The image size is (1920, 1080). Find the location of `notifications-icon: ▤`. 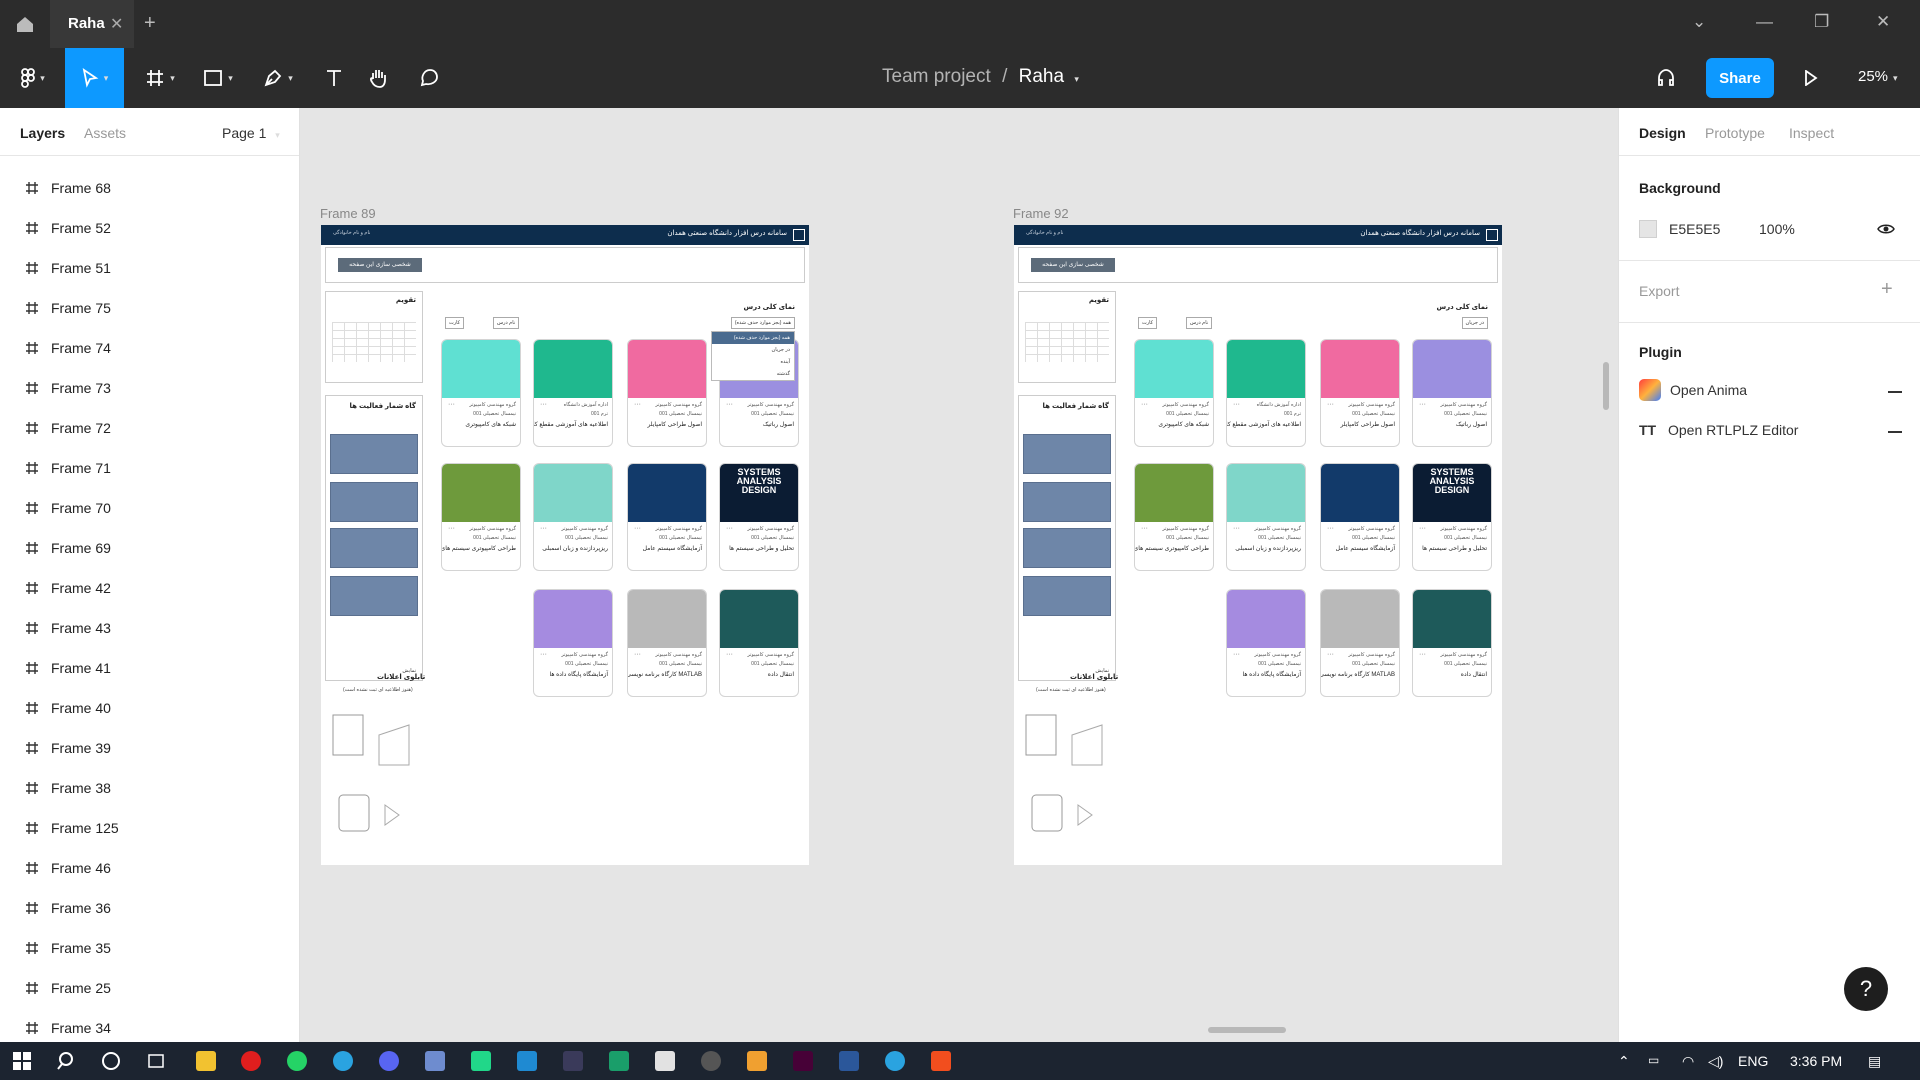

notifications-icon: ▤ is located at coordinates (1874, 1061).